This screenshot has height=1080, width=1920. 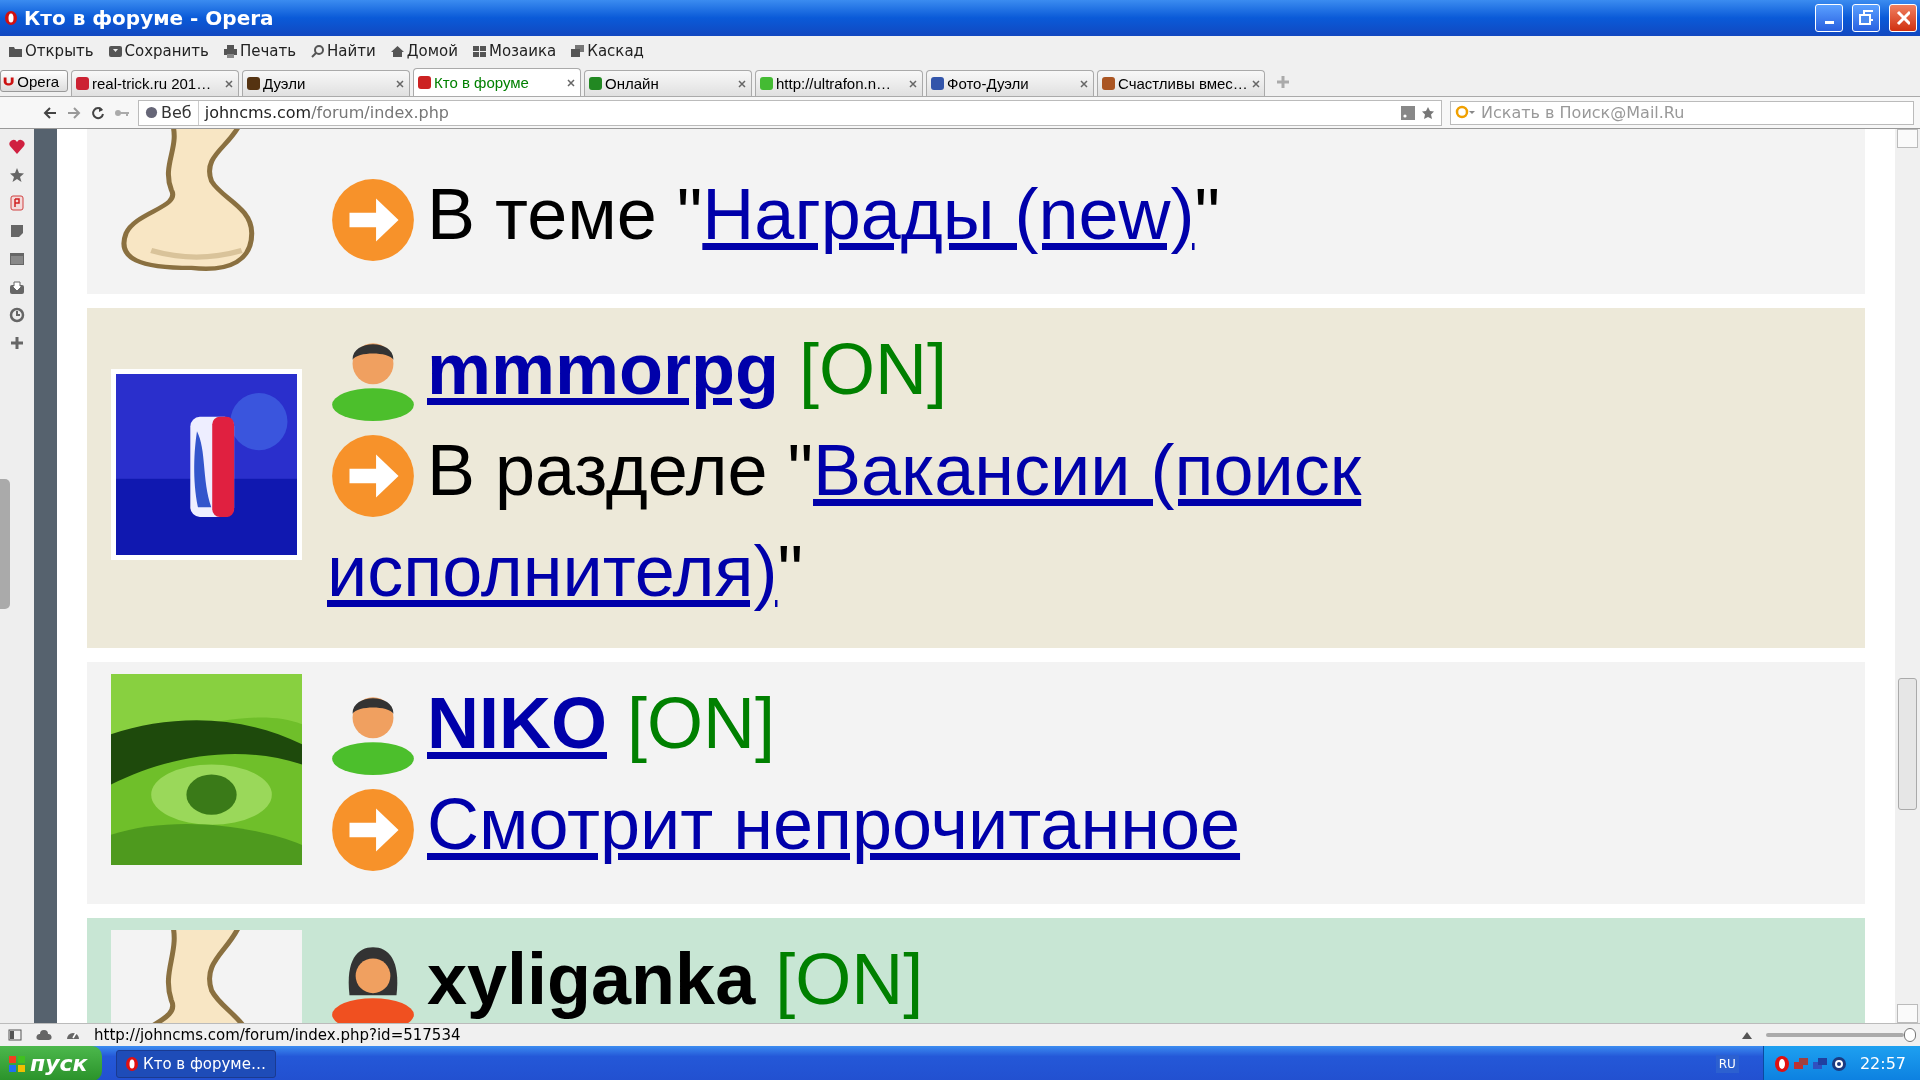 I want to click on toolbar-button: Печать, so click(x=259, y=51).